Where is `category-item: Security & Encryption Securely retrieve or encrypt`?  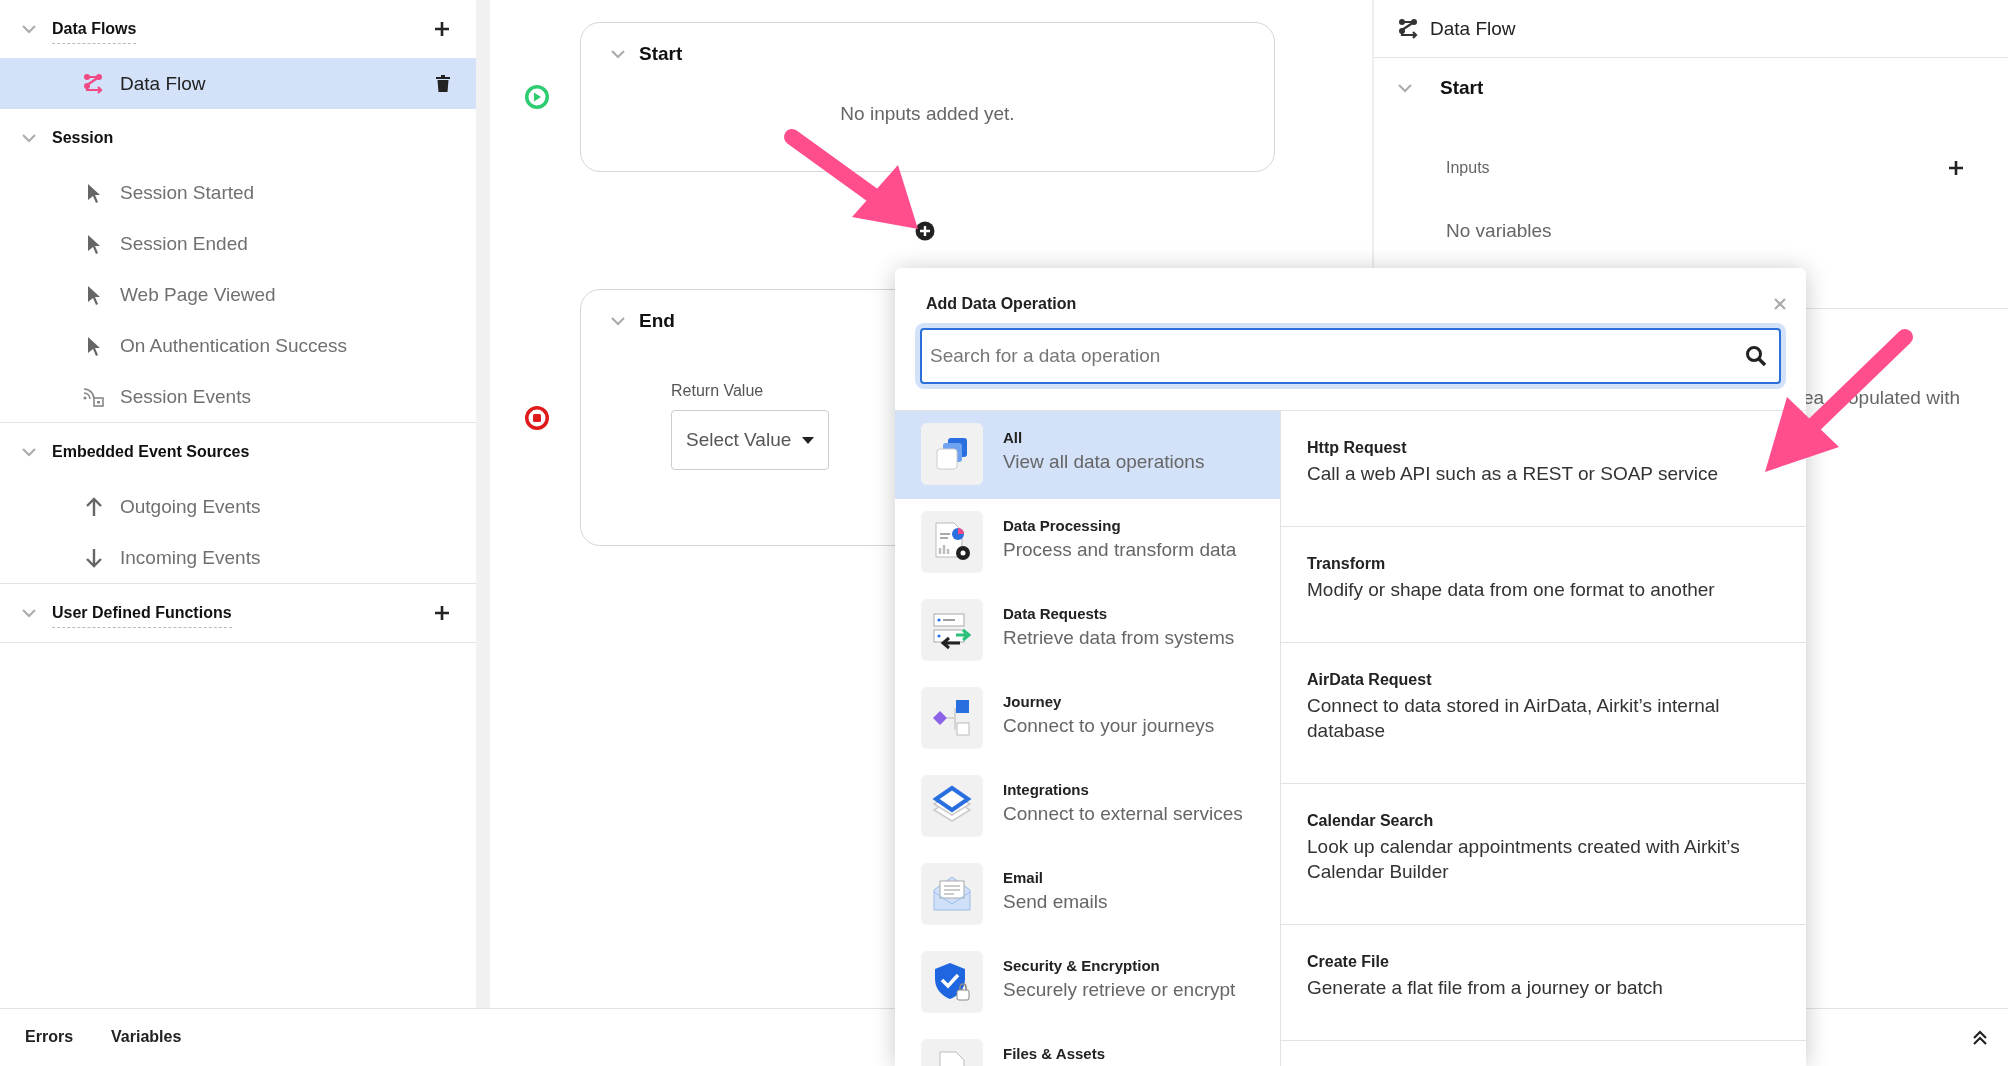 category-item: Security & Encryption Securely retrieve or encrypt is located at coordinates (1087, 983).